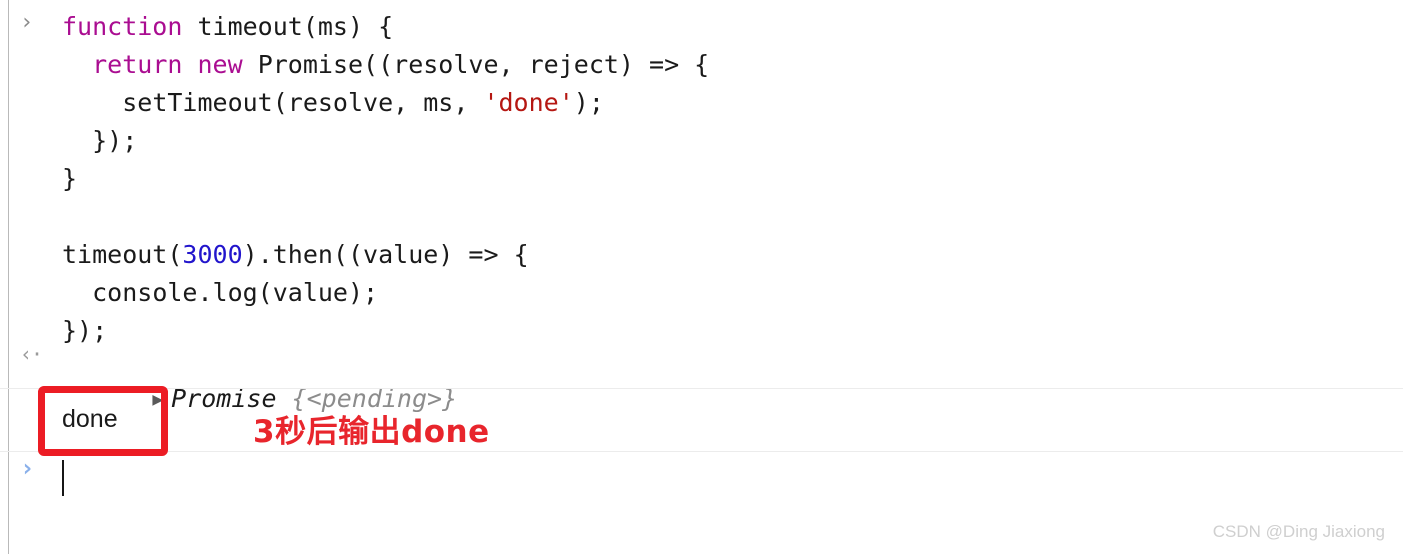  Describe the element at coordinates (27, 468) in the screenshot. I see `active-prompt-icon: ›` at that location.